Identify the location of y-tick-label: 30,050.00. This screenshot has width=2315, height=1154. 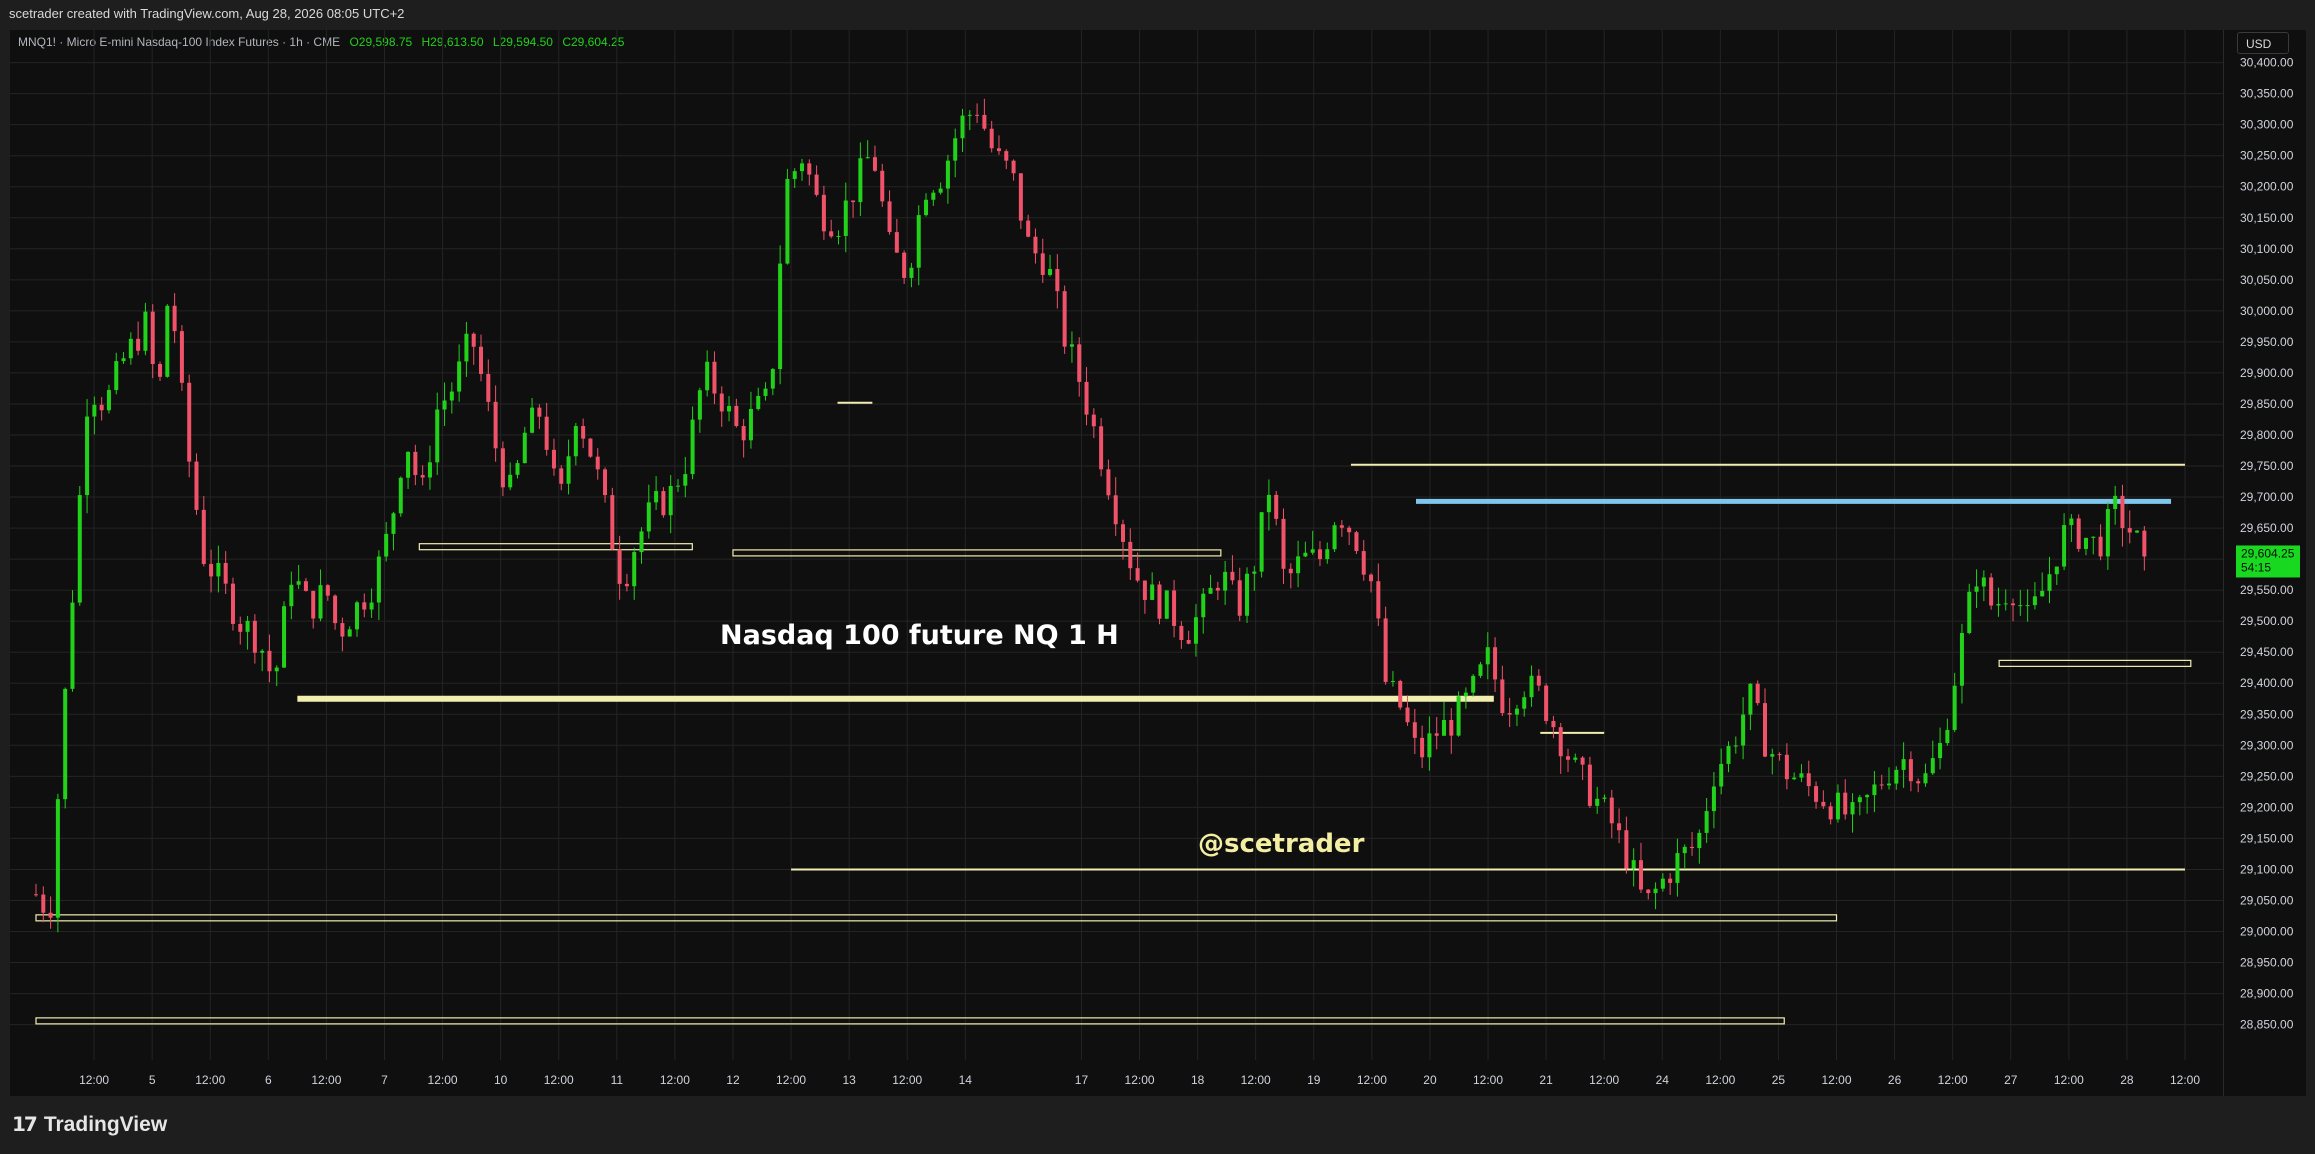
(2267, 280).